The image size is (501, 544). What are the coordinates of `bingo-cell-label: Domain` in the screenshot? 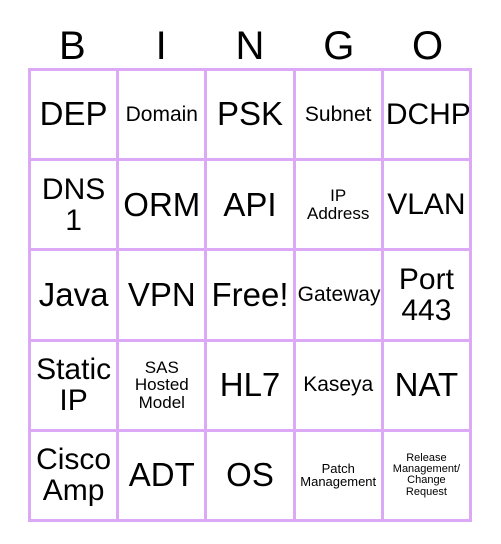 It's located at (161, 114).